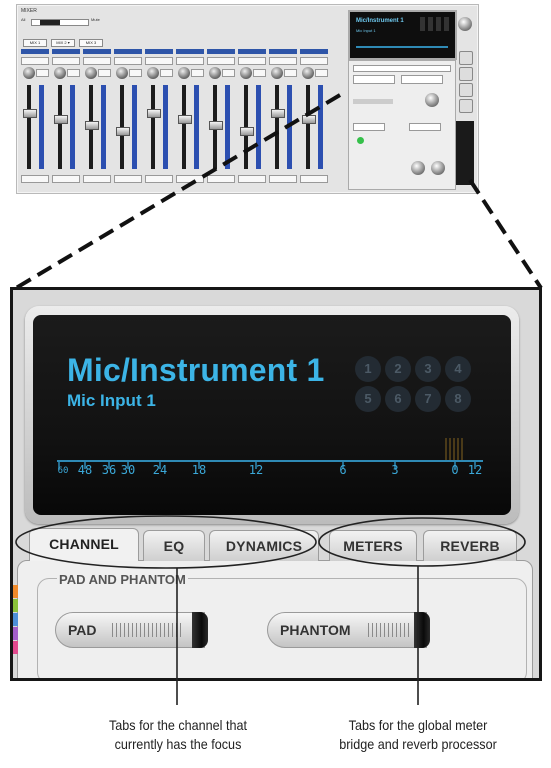 This screenshot has width=551, height=768. I want to click on caption-line: Tabs for the channel that, so click(177, 725).